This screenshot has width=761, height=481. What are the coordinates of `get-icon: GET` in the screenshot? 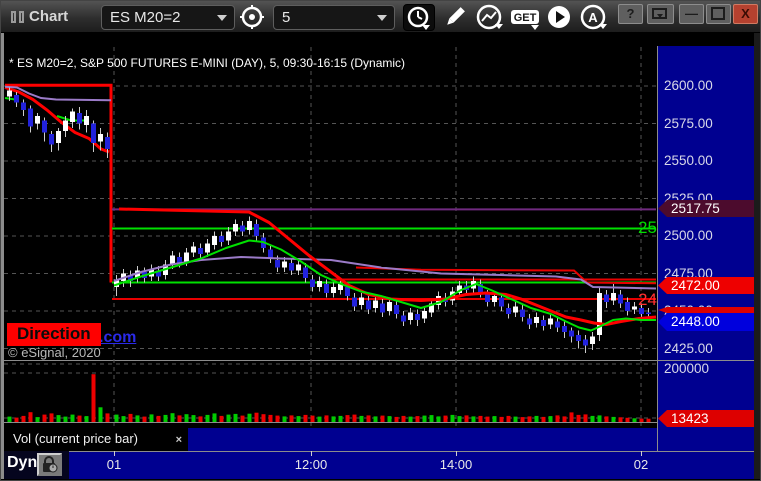 It's located at (525, 20).